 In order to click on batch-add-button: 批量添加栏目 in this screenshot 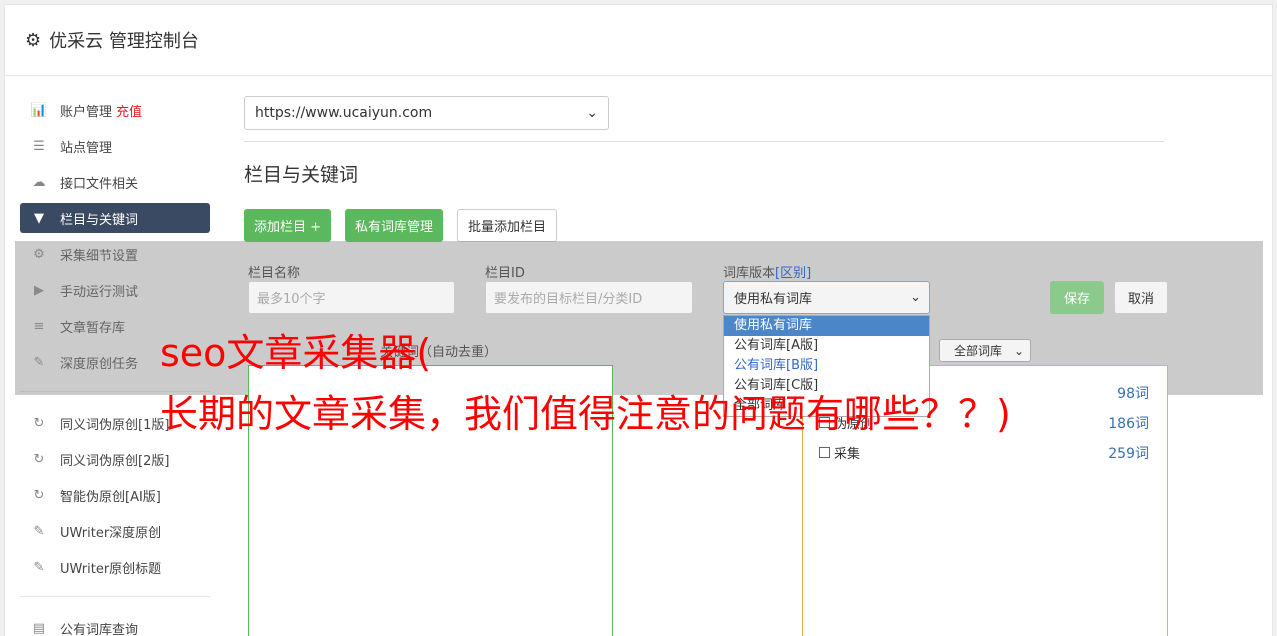, I will do `click(507, 225)`.